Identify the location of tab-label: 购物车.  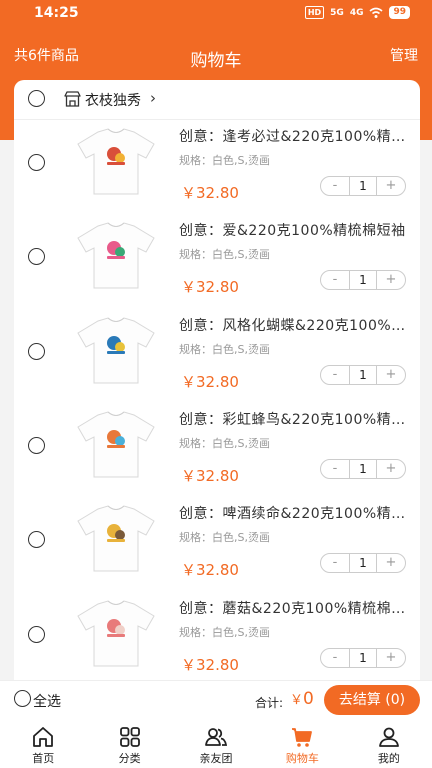
(302, 758).